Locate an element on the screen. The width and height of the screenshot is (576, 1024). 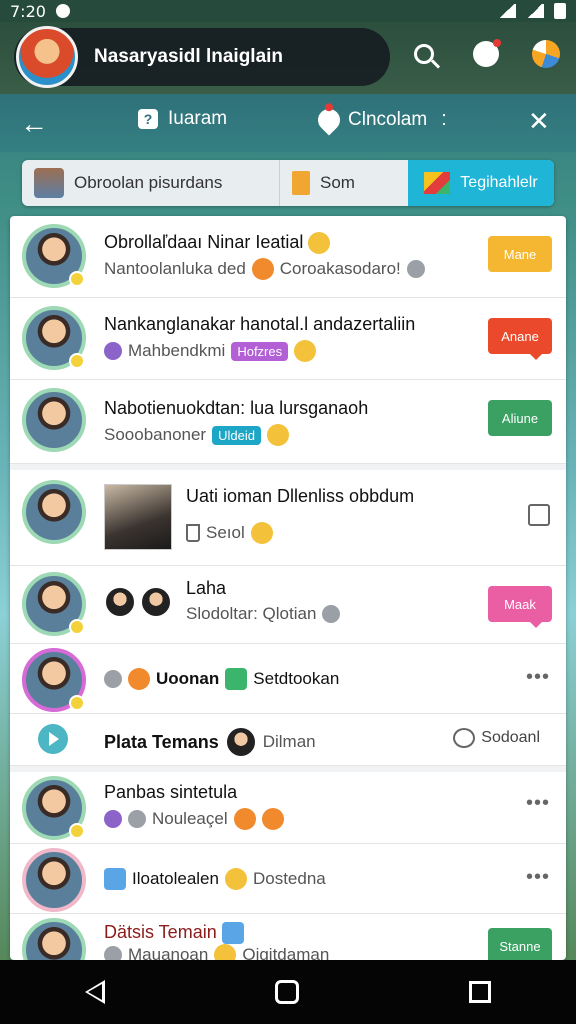
status-badge: Mane is located at coordinates (520, 254).